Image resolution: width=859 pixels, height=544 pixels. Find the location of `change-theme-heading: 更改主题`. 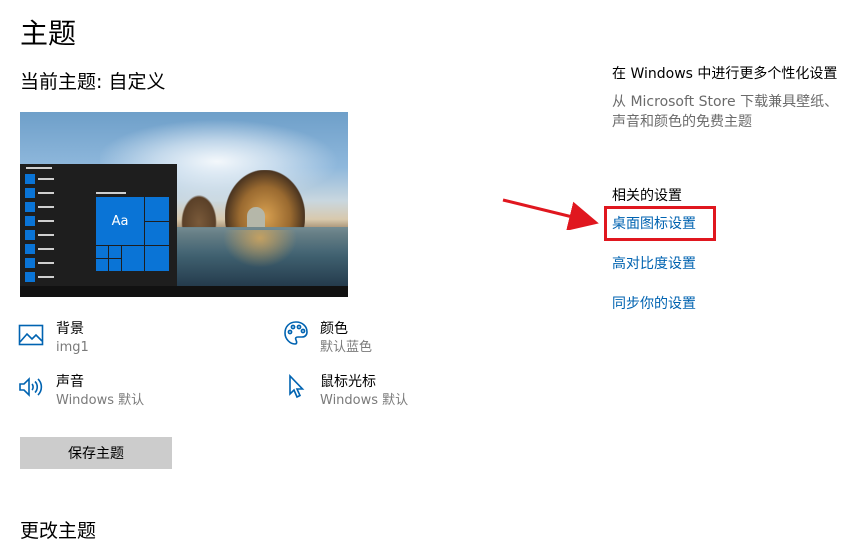

change-theme-heading: 更改主题 is located at coordinates (58, 531).